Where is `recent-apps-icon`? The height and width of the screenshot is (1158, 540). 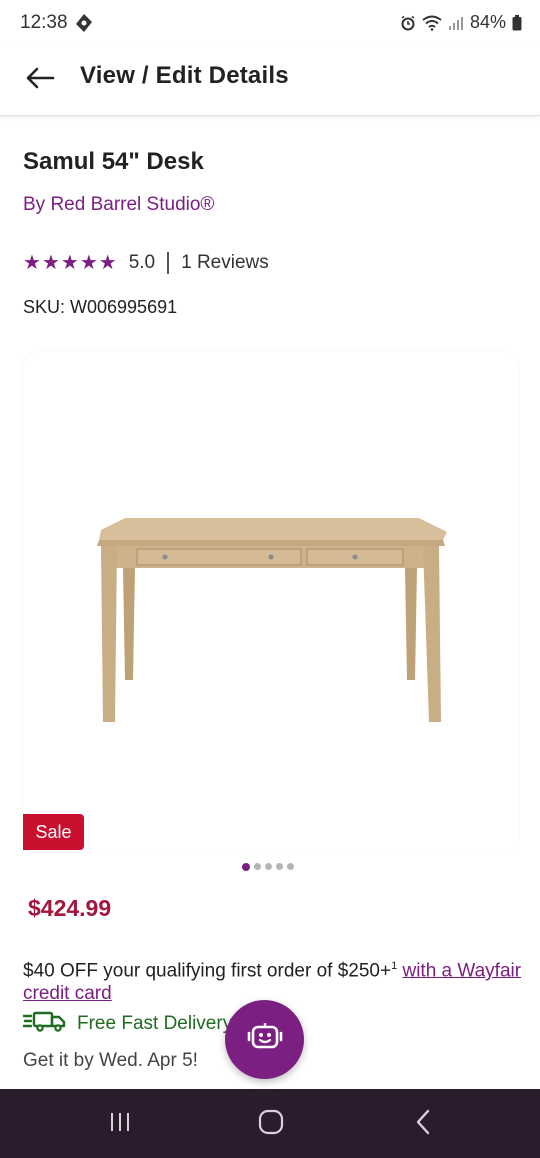
recent-apps-icon is located at coordinates (120, 1124).